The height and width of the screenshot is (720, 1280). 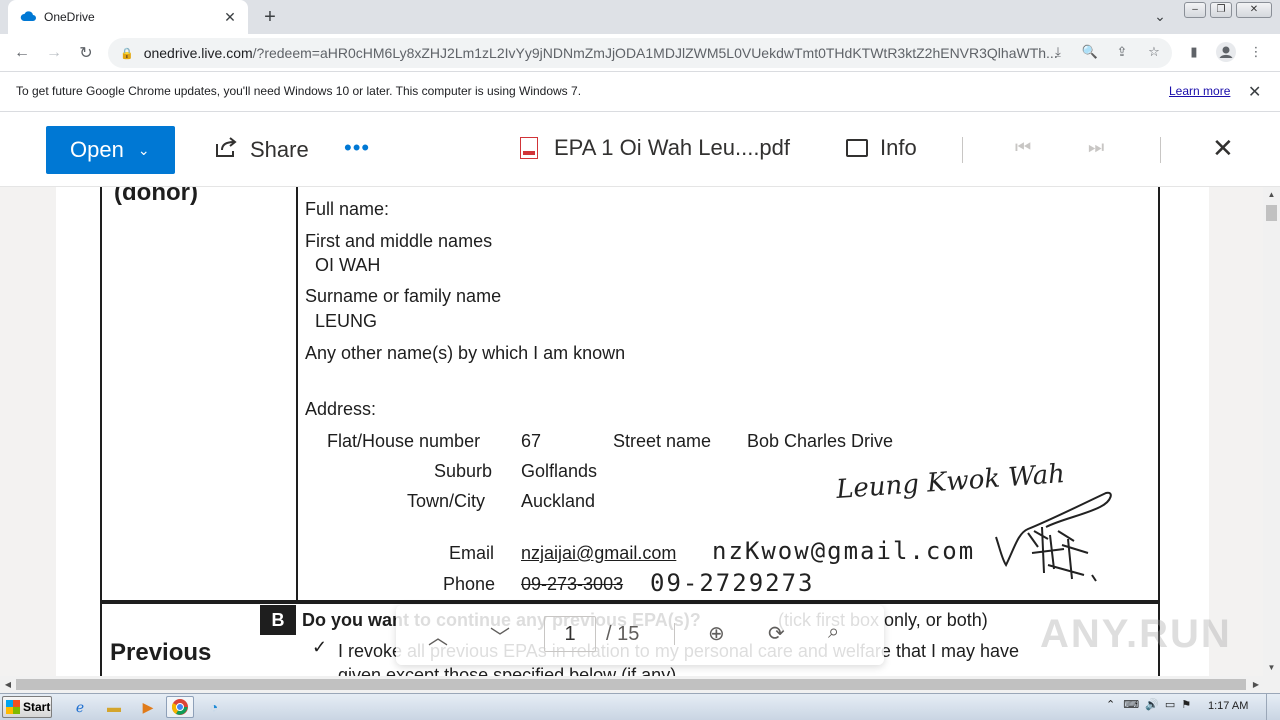 What do you see at coordinates (320, 647) in the screenshot?
I see `tick-mark: ✓` at bounding box center [320, 647].